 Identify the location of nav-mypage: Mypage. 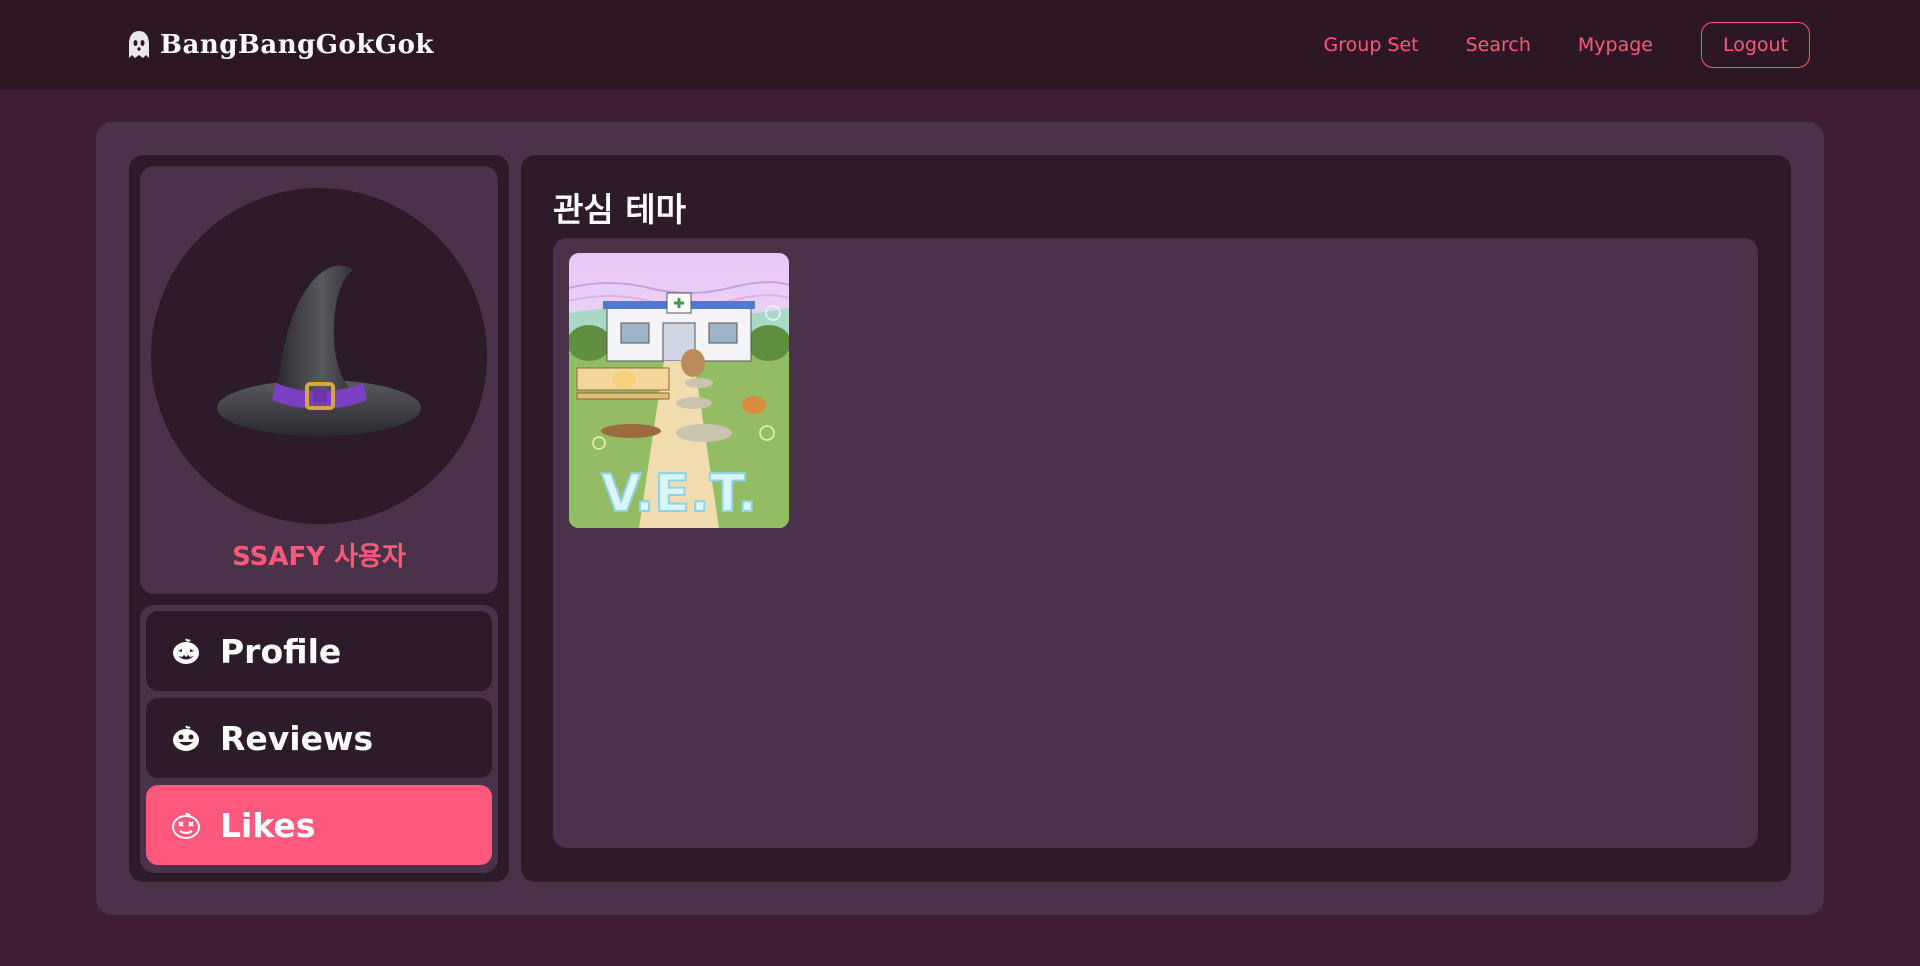
(1615, 45).